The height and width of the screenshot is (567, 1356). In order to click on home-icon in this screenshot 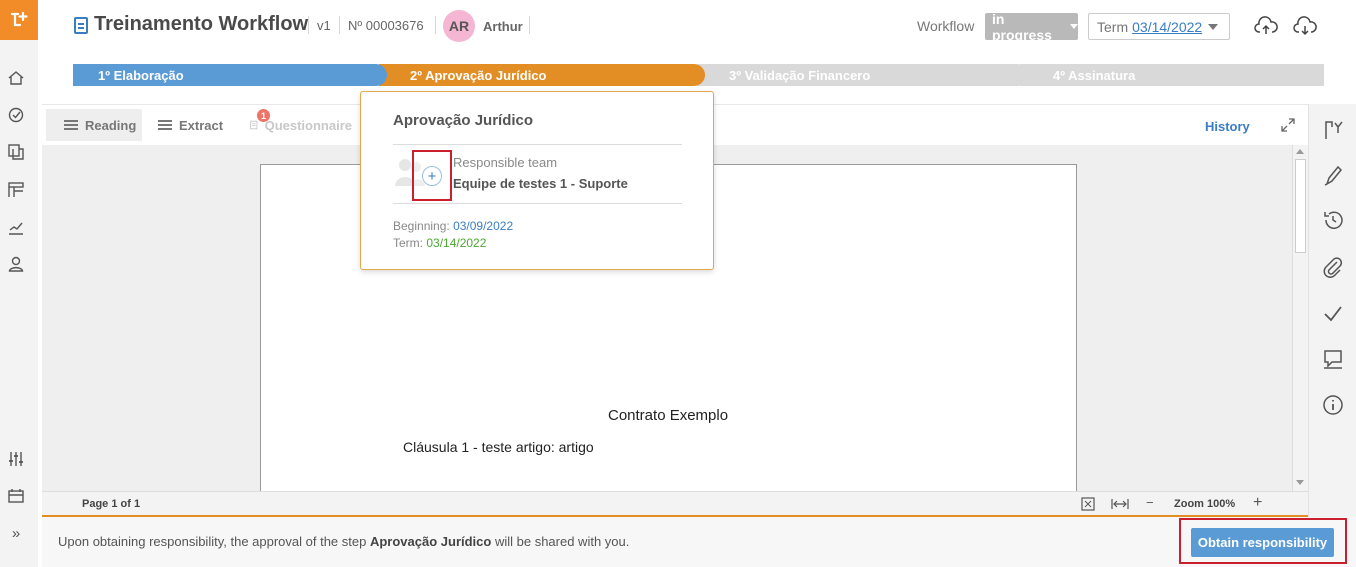, I will do `click(16, 78)`.